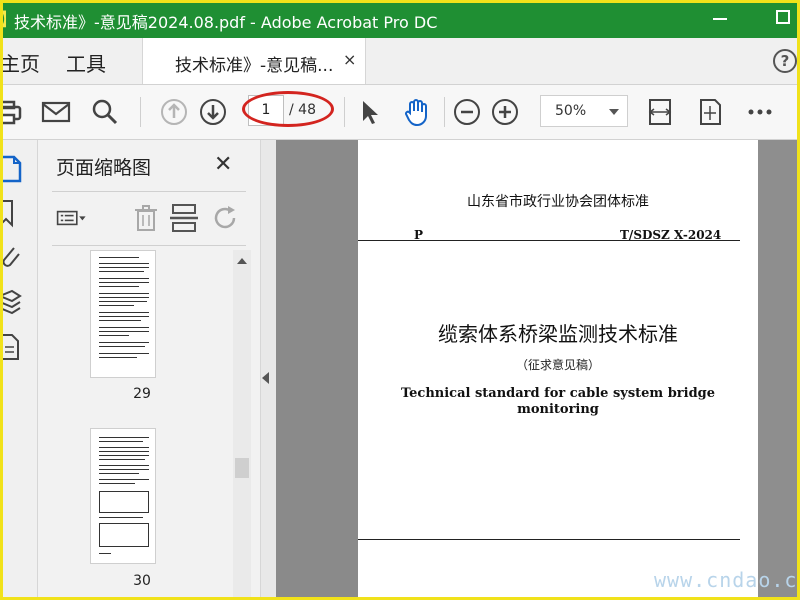 The image size is (800, 600). I want to click on bookmark-icon, so click(13, 213).